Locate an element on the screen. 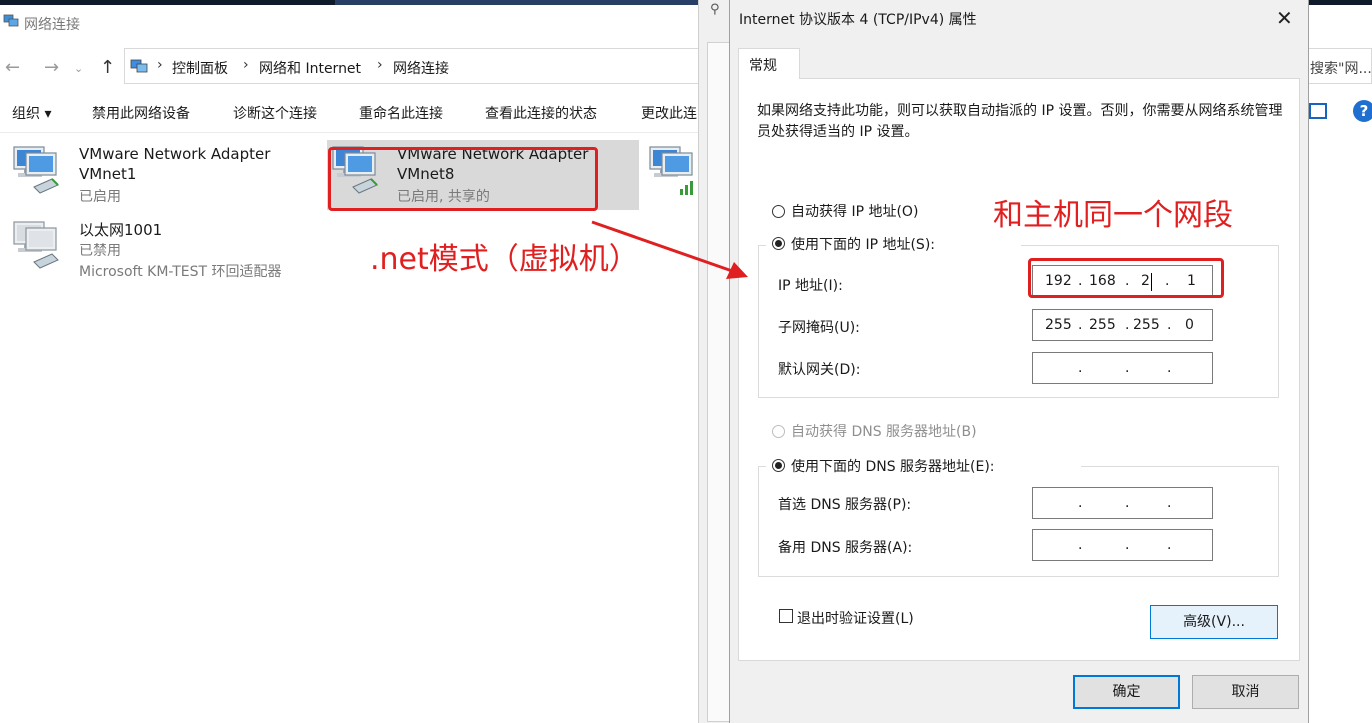 The image size is (1372, 723). item-name-line2: VMnet1 is located at coordinates (107, 174).